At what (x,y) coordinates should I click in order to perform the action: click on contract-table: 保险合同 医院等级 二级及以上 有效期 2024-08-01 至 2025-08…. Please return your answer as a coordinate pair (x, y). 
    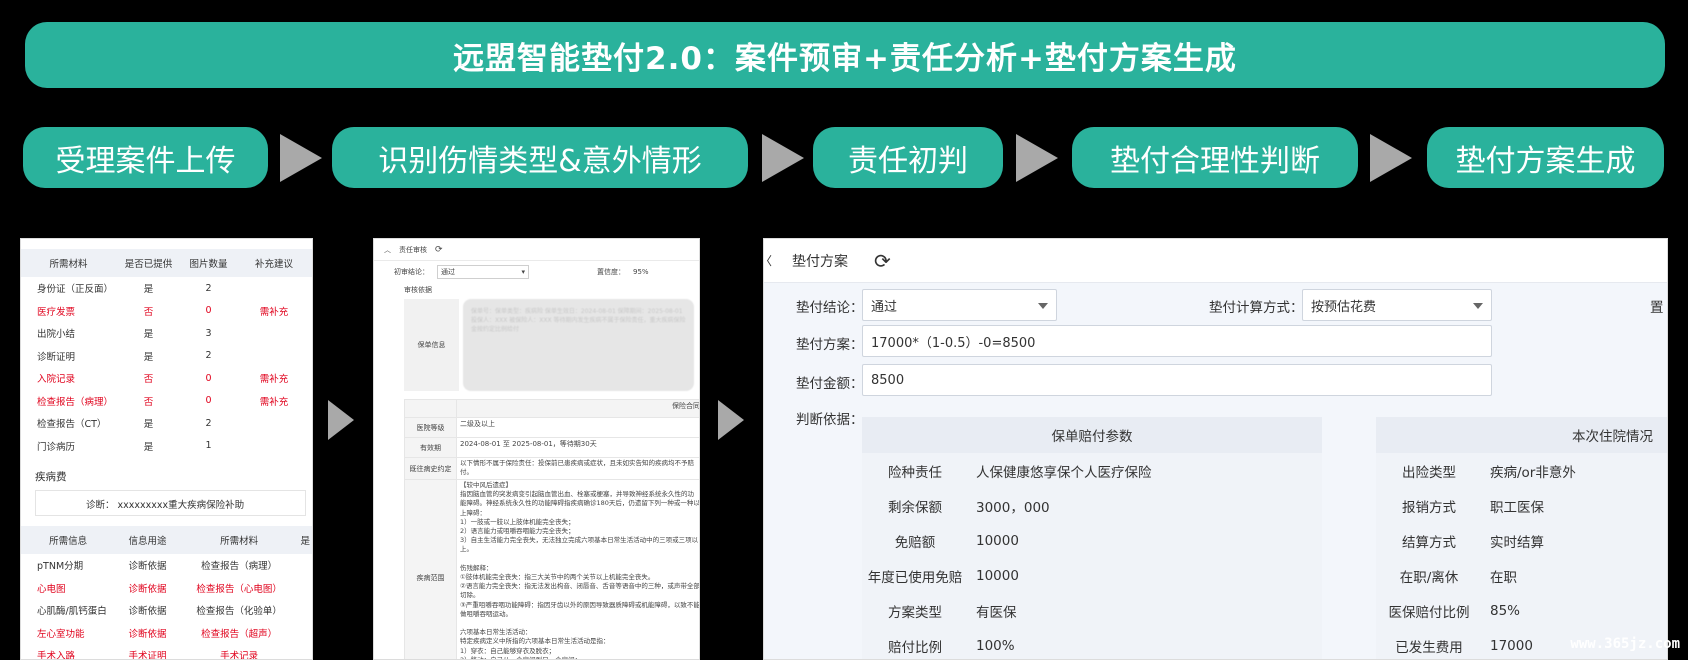
    Looking at the image, I should click on (551, 529).